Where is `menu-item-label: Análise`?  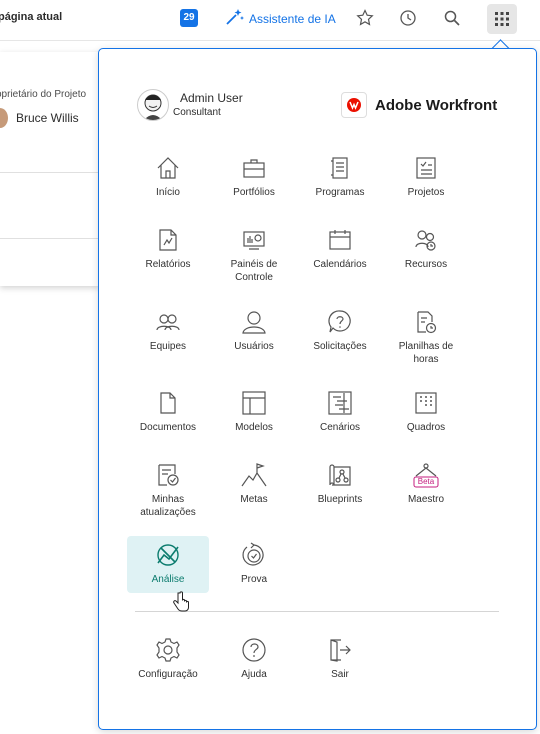
menu-item-label: Análise is located at coordinates (168, 579).